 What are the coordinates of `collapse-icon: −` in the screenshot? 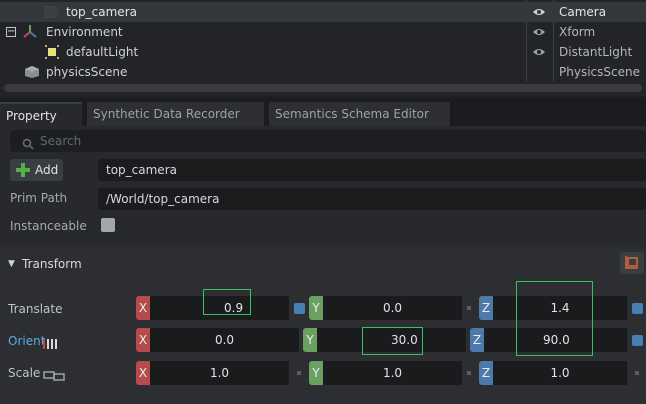 It's located at (11, 32).